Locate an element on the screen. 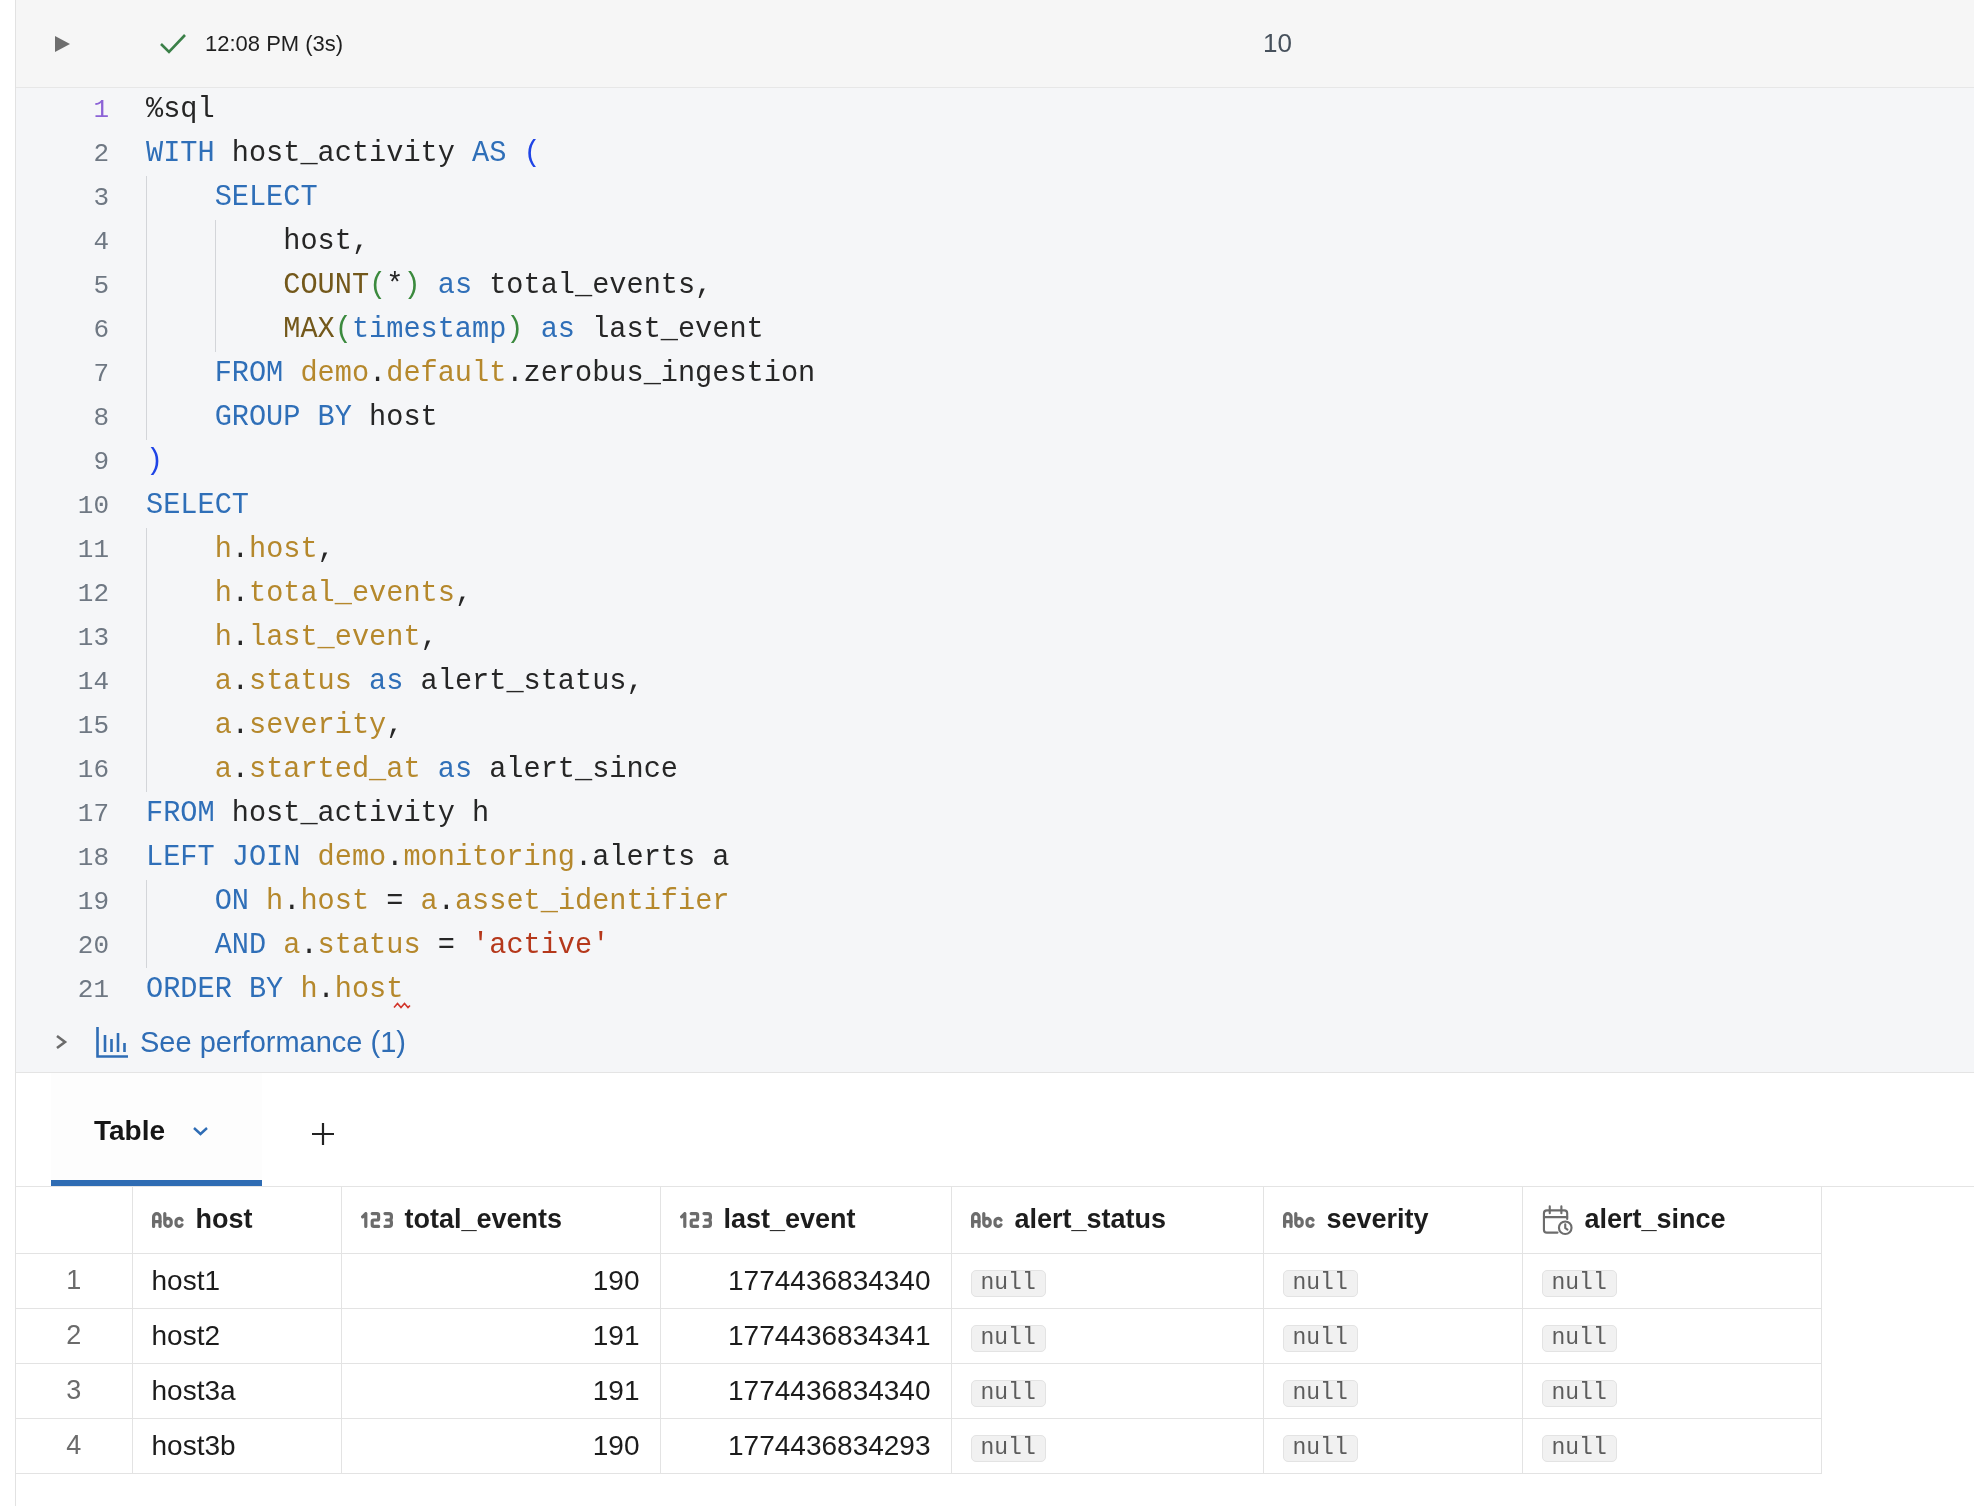 The height and width of the screenshot is (1506, 1974). line-number: 16 is located at coordinates (93, 770).